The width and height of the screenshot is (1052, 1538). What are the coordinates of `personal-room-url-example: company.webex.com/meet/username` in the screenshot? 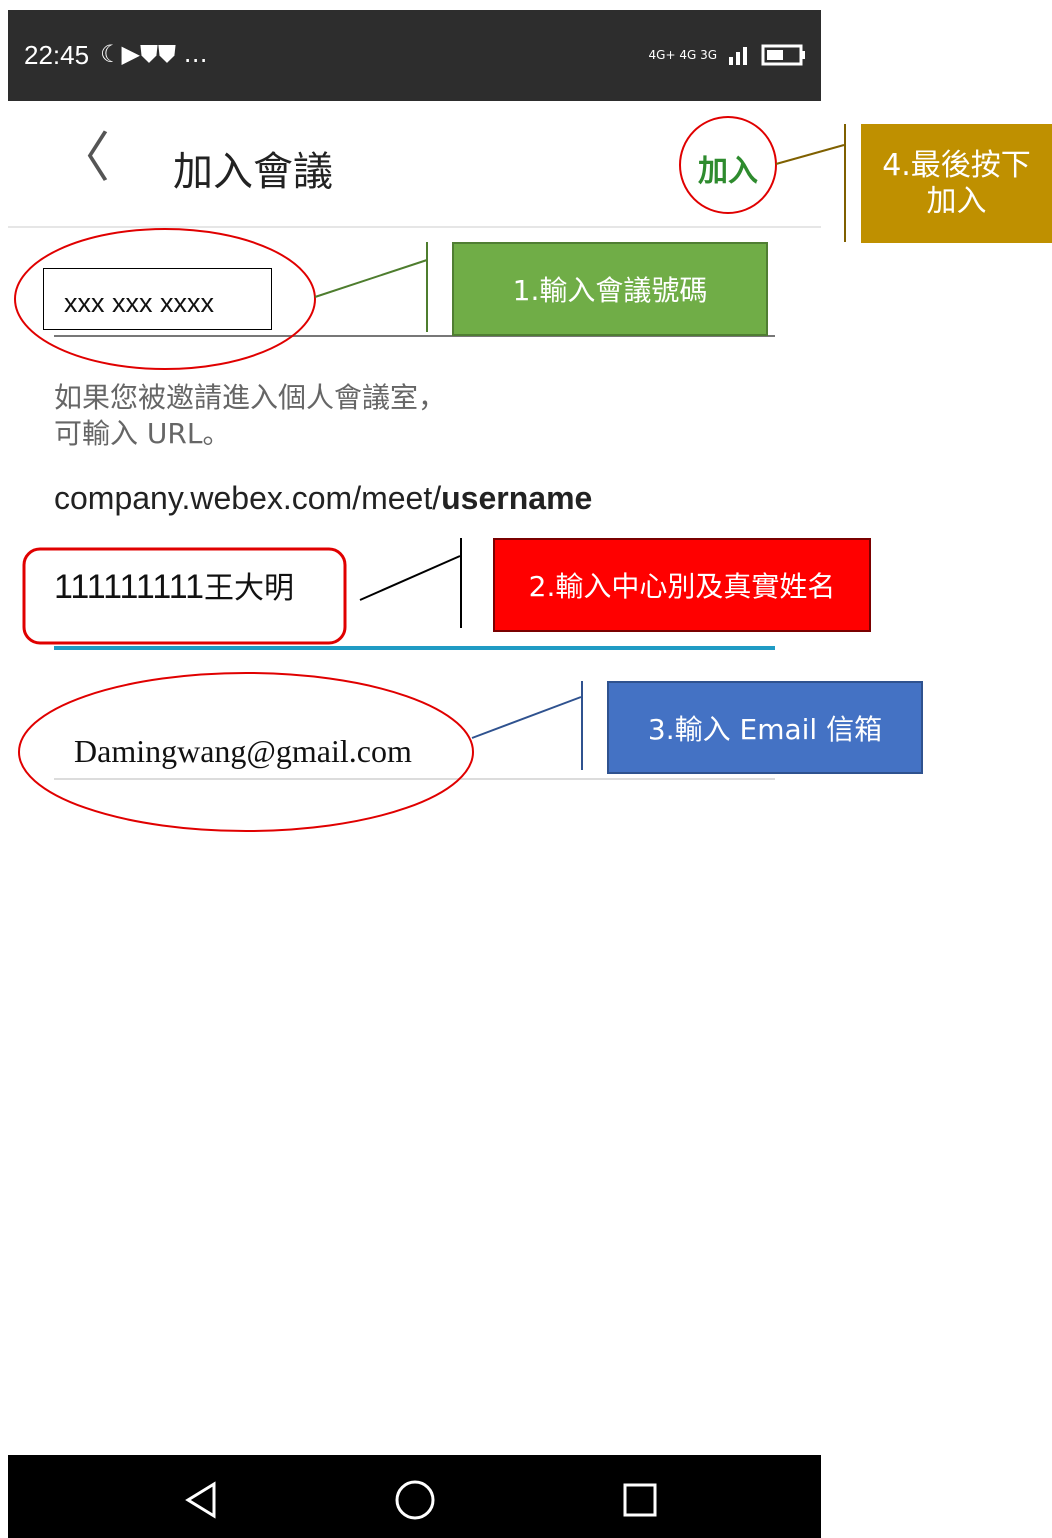 It's located at (323, 498).